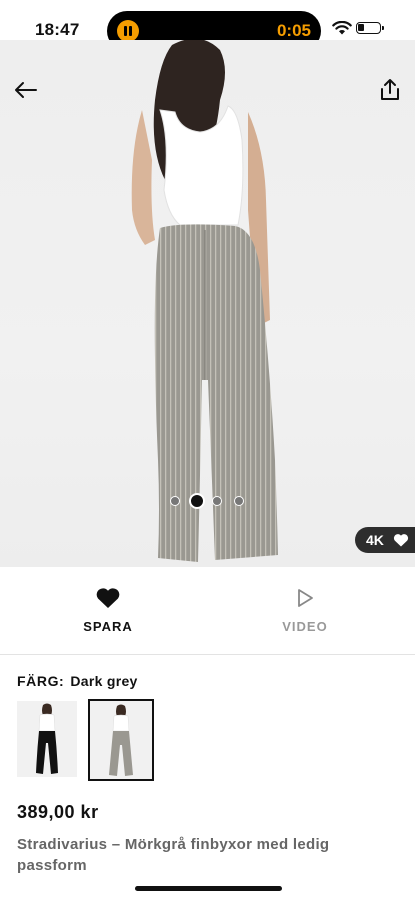  Describe the element at coordinates (305, 626) in the screenshot. I see `video-label: VIDEO` at that location.